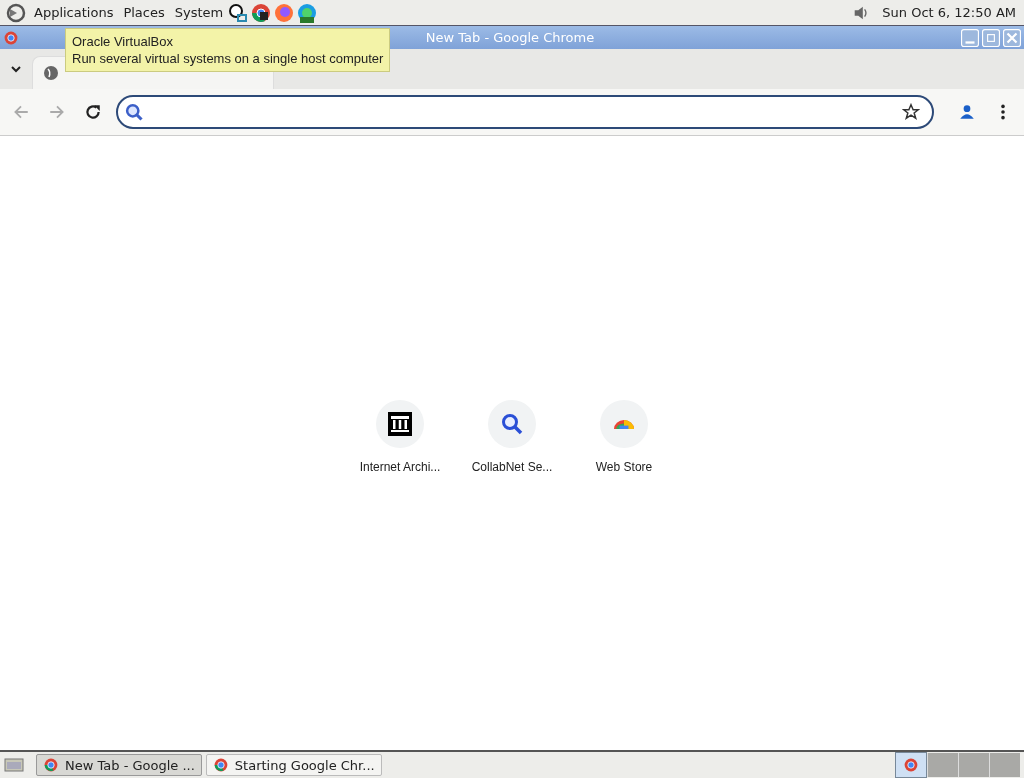  What do you see at coordinates (624, 575) in the screenshot?
I see `shortcut-tile: Web Store` at bounding box center [624, 575].